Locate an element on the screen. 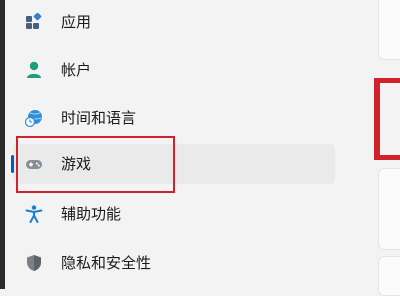 The height and width of the screenshot is (296, 400). accessibility-icon is located at coordinates (34, 214).